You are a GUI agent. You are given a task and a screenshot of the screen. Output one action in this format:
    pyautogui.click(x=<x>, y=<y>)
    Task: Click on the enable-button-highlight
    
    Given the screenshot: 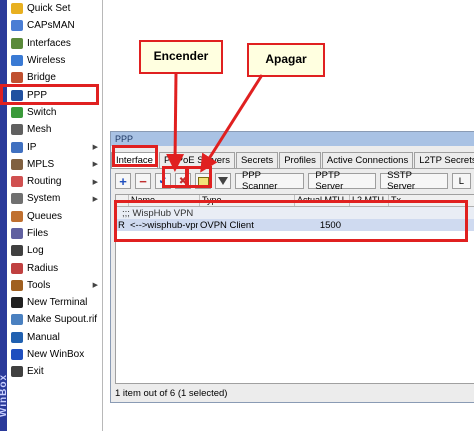 What is the action you would take?
    pyautogui.click(x=175, y=177)
    